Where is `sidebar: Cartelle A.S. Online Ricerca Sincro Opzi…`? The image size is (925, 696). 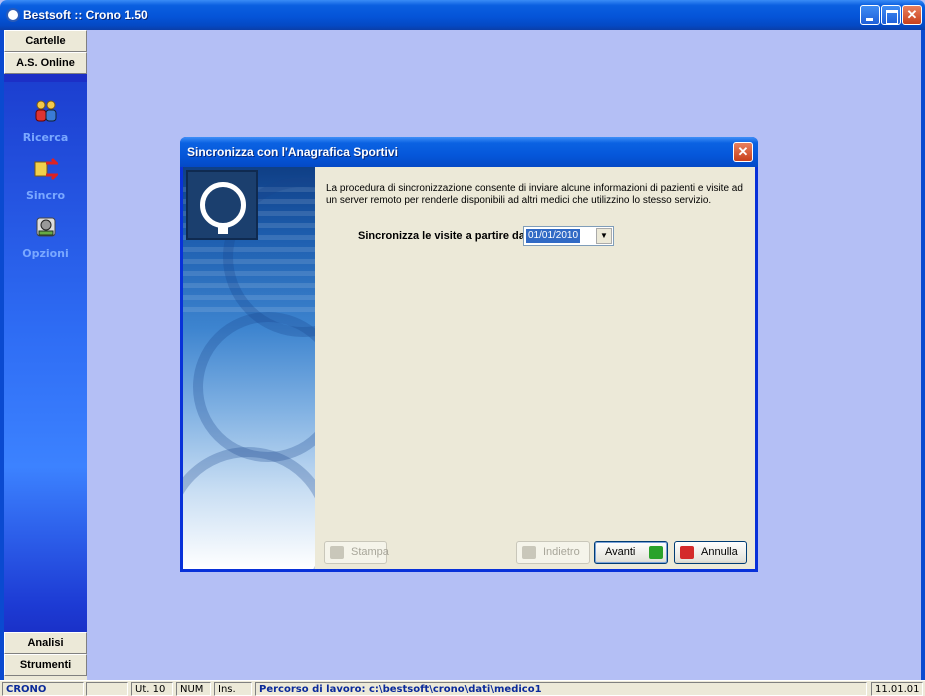 sidebar: Cartelle A.S. Online Ricerca Sincro Opzi… is located at coordinates (45, 355).